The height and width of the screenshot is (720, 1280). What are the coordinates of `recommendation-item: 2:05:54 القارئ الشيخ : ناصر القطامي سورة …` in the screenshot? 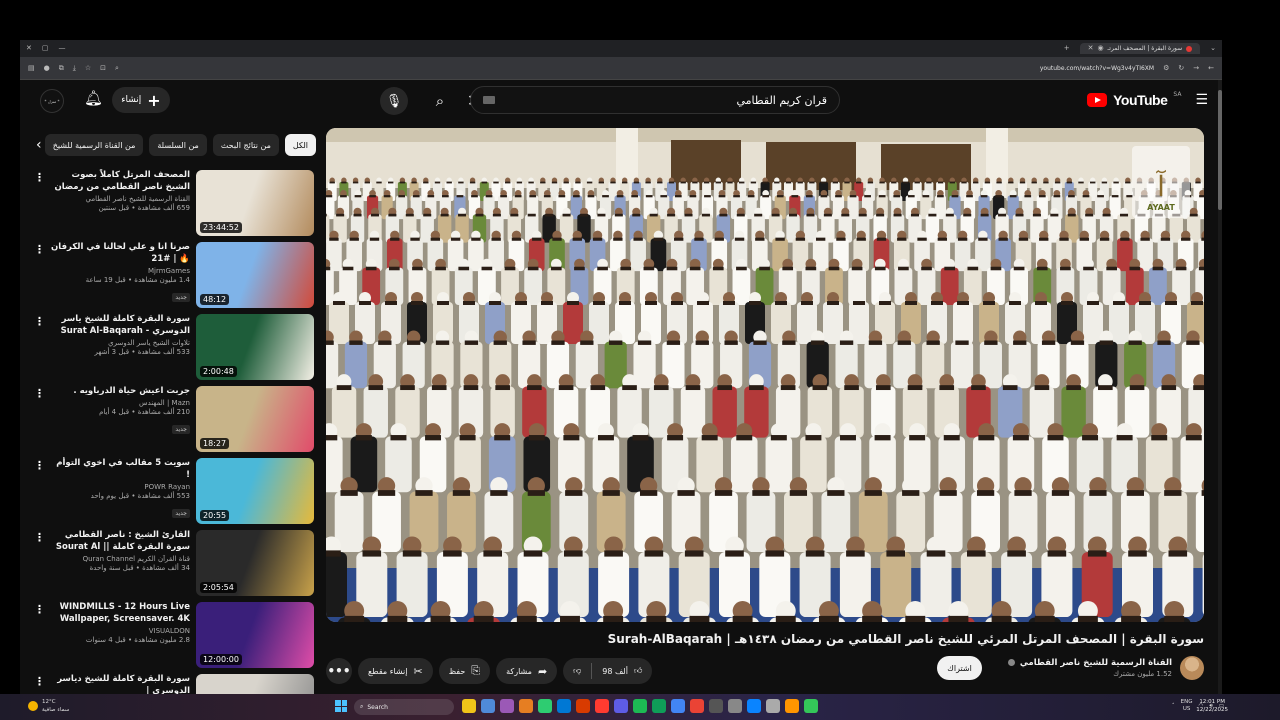 It's located at (173, 563).